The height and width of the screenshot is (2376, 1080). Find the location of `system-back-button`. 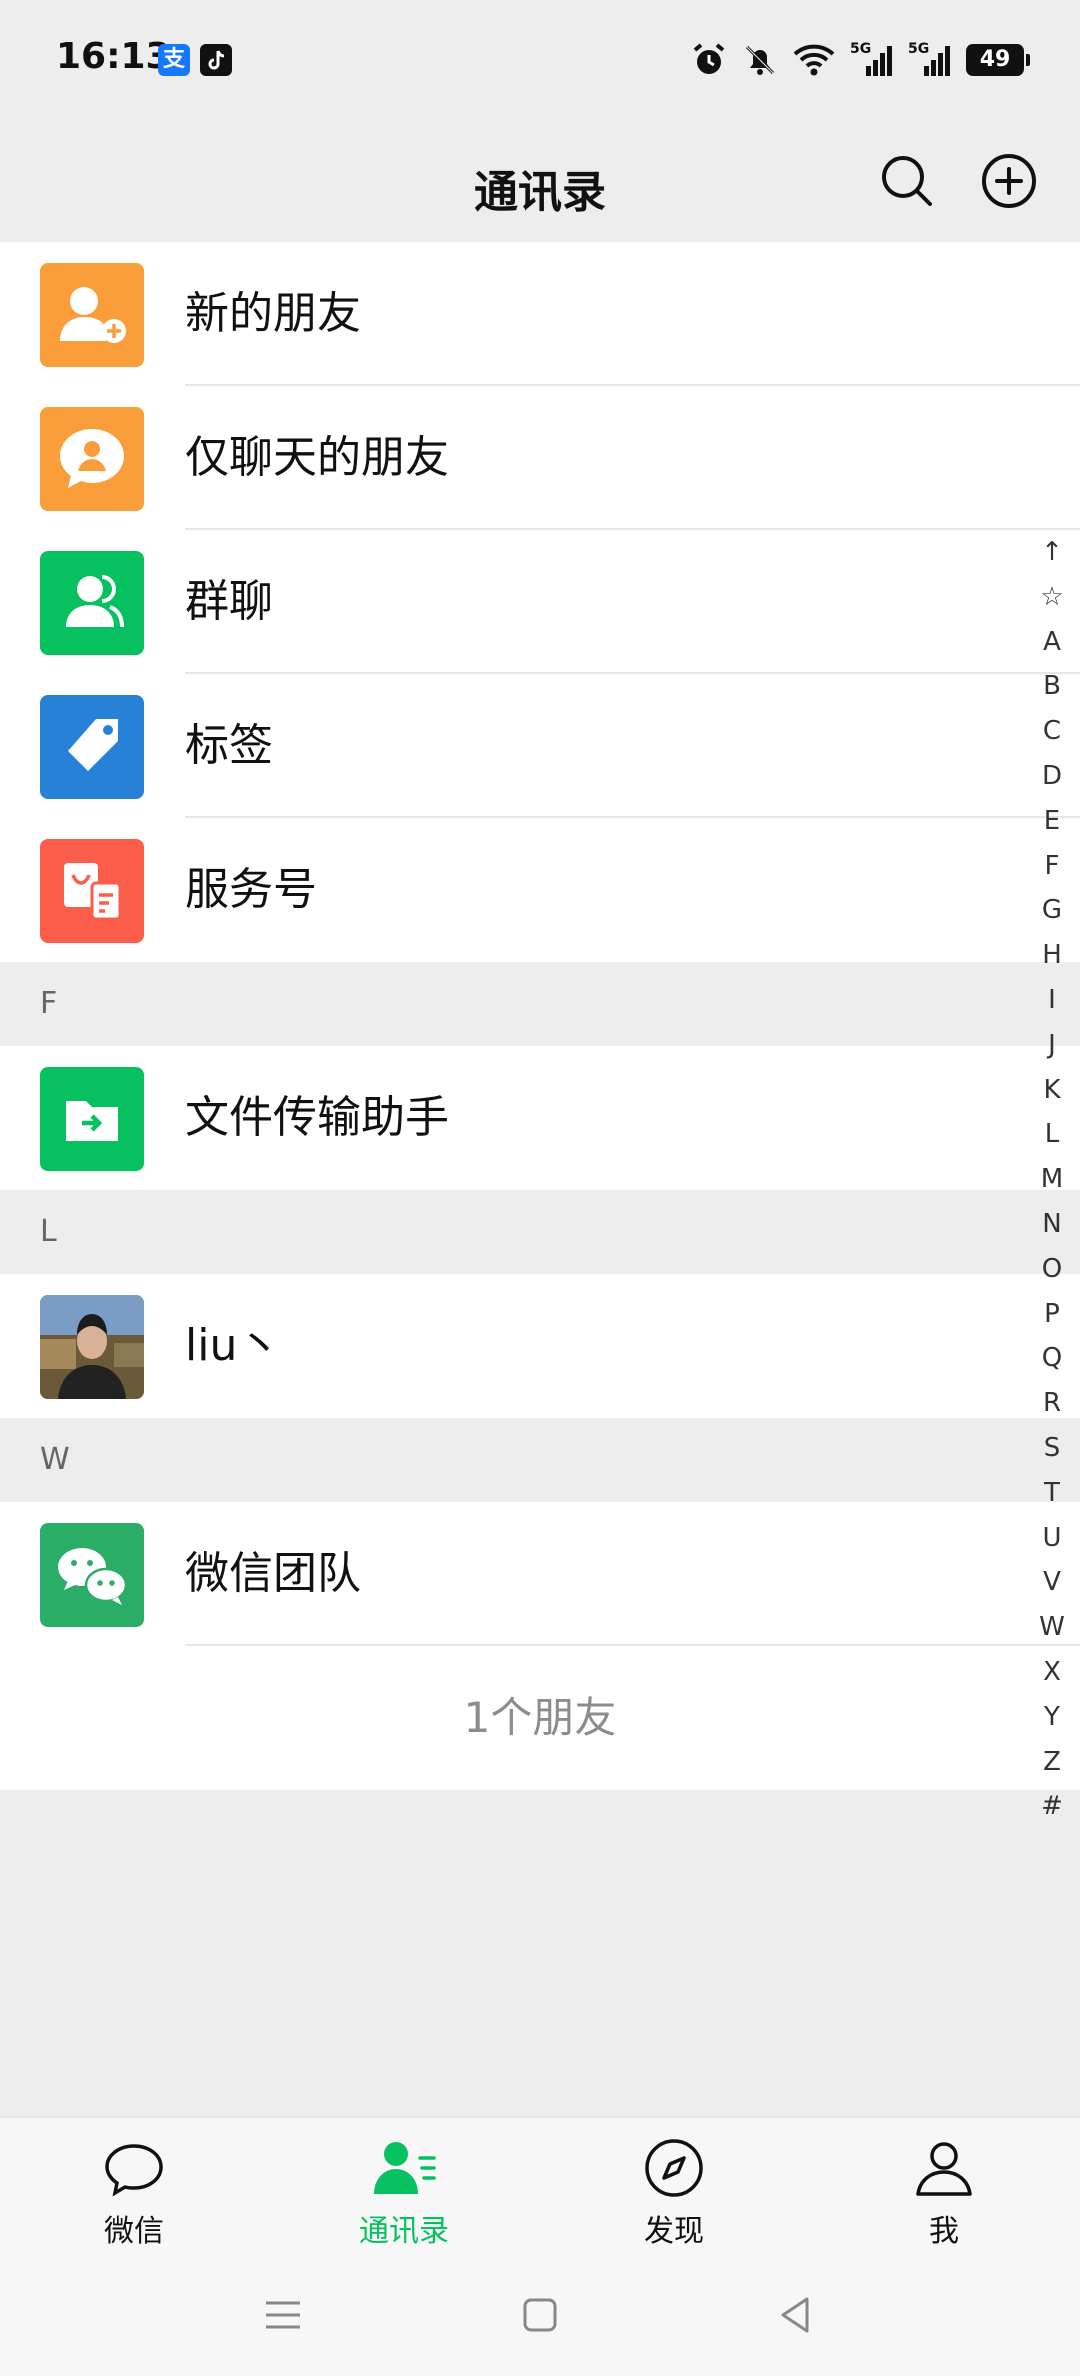

system-back-button is located at coordinates (796, 2315).